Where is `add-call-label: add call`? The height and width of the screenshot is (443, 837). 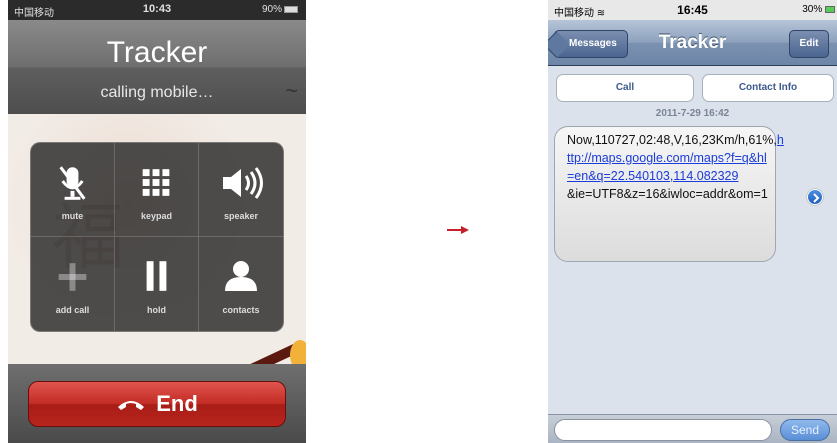
add-call-label: add call is located at coordinates (72, 310).